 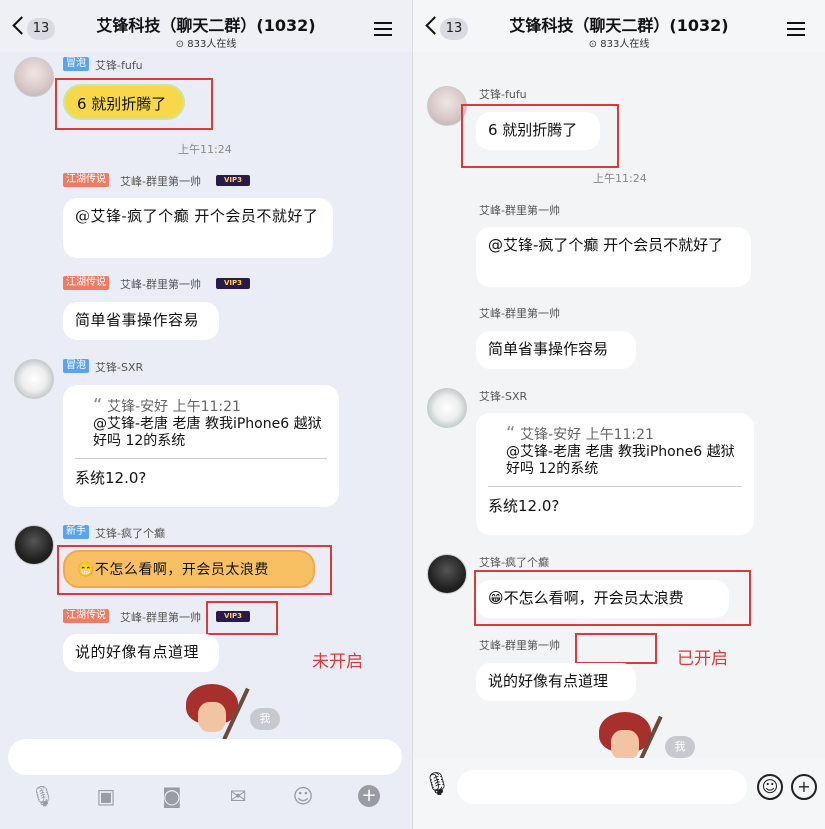 What do you see at coordinates (76, 532) in the screenshot?
I see `member-tag: 新手` at bounding box center [76, 532].